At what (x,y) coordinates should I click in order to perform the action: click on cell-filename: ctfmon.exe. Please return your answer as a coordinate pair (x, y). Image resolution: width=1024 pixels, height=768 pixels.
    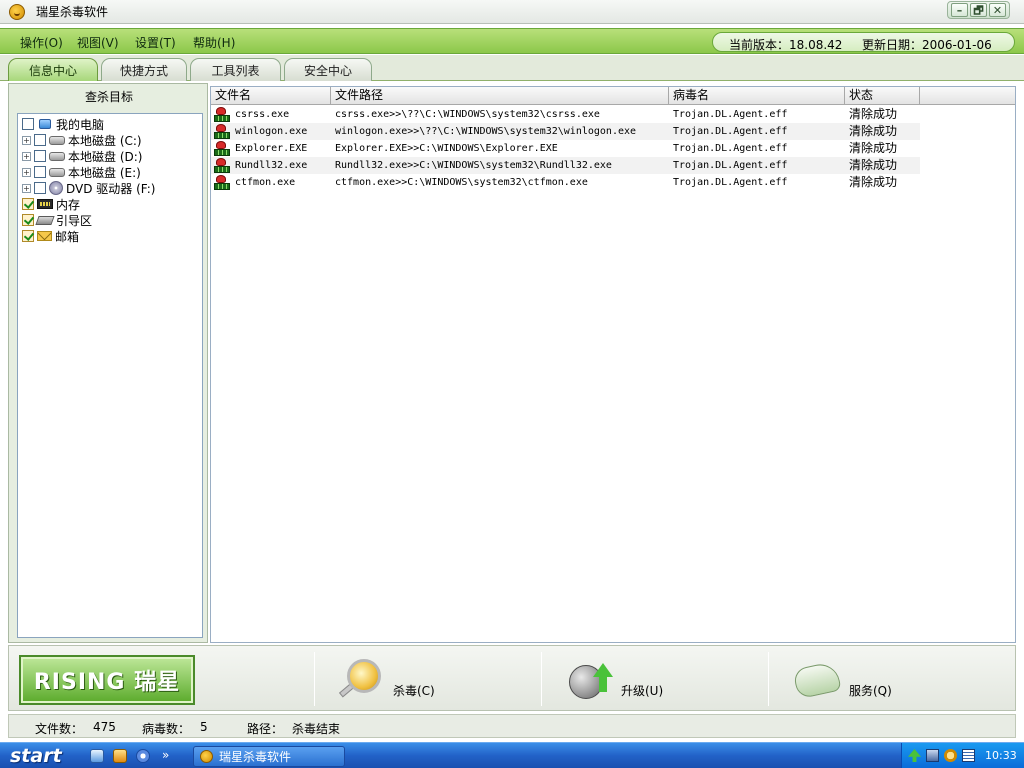
    Looking at the image, I should click on (265, 182).